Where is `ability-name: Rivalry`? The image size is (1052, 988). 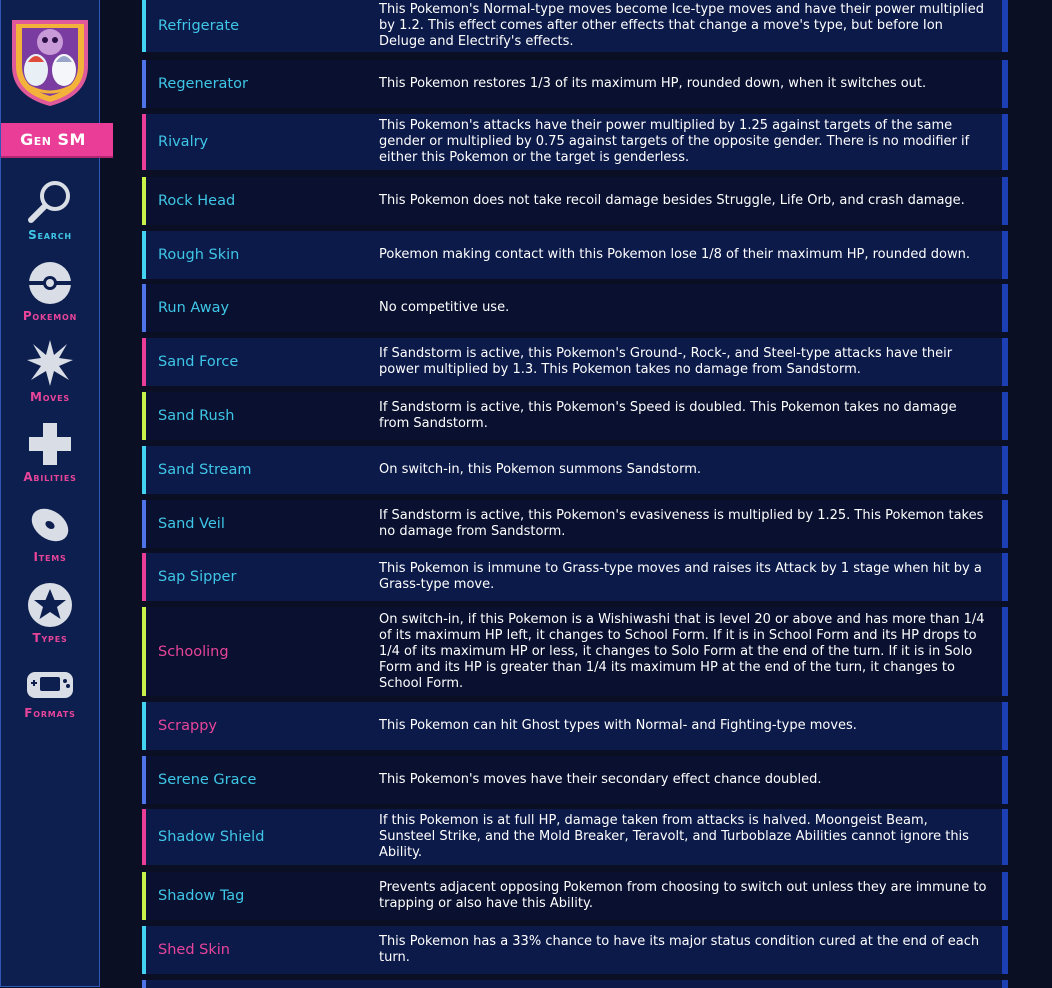 ability-name: Rivalry is located at coordinates (262, 142).